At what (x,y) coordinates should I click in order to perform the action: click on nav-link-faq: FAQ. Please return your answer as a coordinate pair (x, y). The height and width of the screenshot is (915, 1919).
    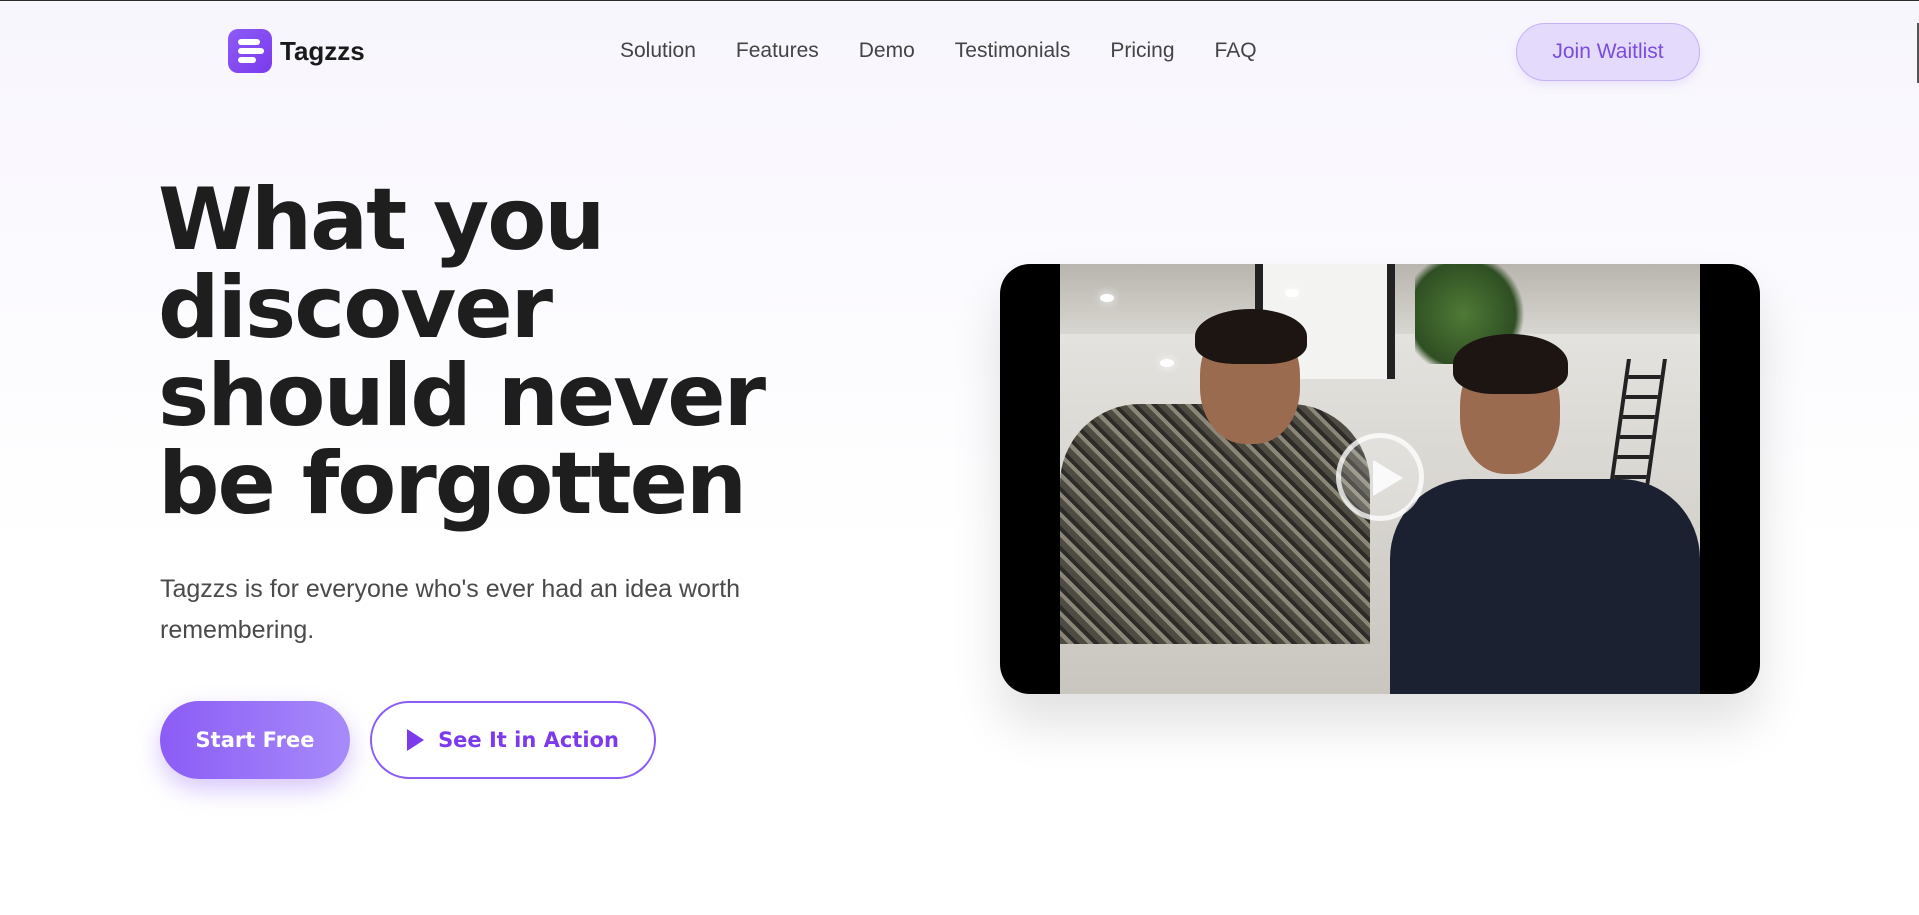
    Looking at the image, I should click on (1236, 51).